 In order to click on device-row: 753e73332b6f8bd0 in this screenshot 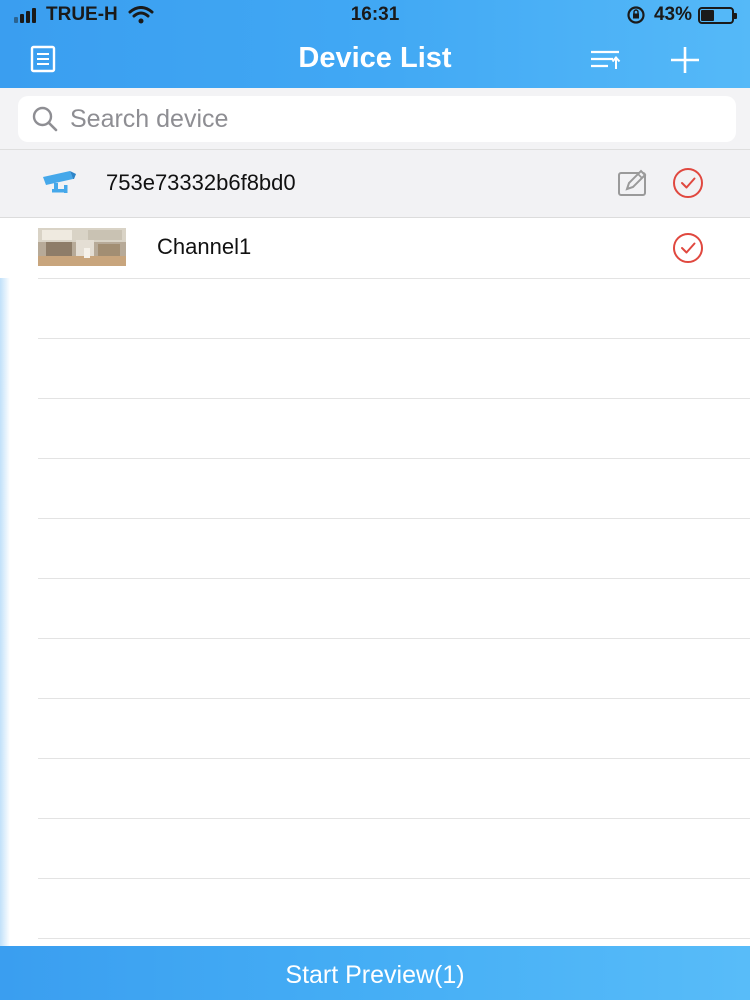, I will do `click(375, 184)`.